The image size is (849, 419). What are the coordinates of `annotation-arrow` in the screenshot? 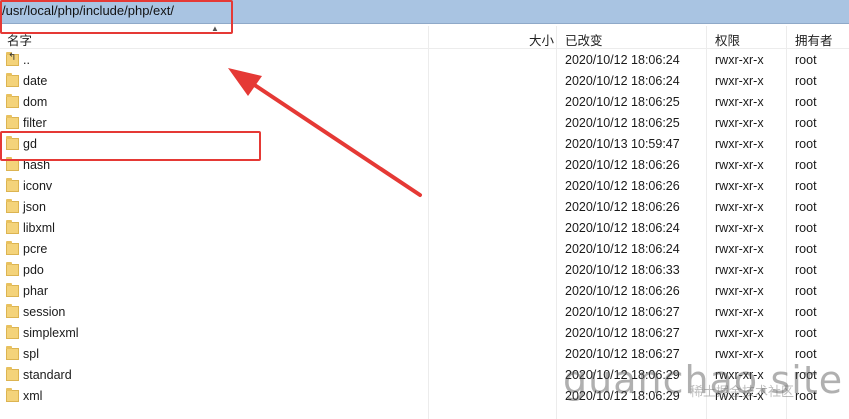 It's located at (325, 132).